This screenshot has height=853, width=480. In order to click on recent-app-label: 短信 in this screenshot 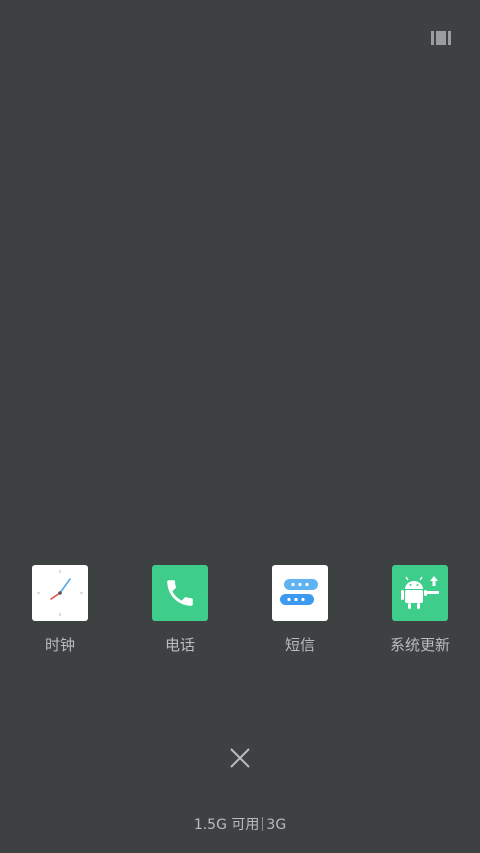, I will do `click(299, 645)`.